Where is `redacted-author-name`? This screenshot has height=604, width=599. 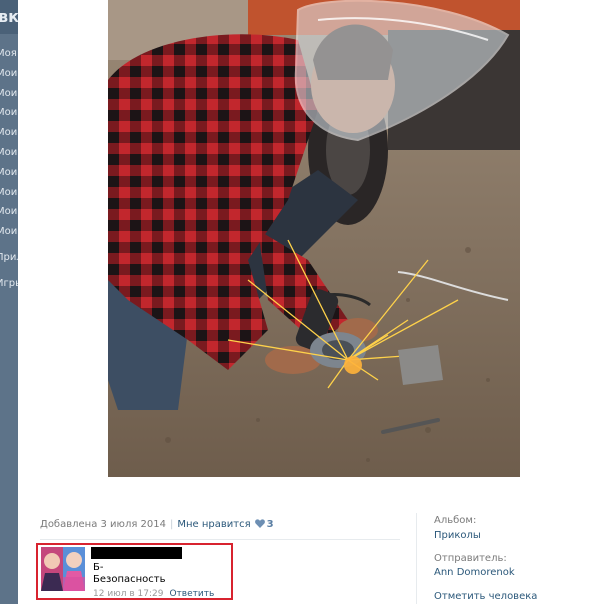 redacted-author-name is located at coordinates (136, 553).